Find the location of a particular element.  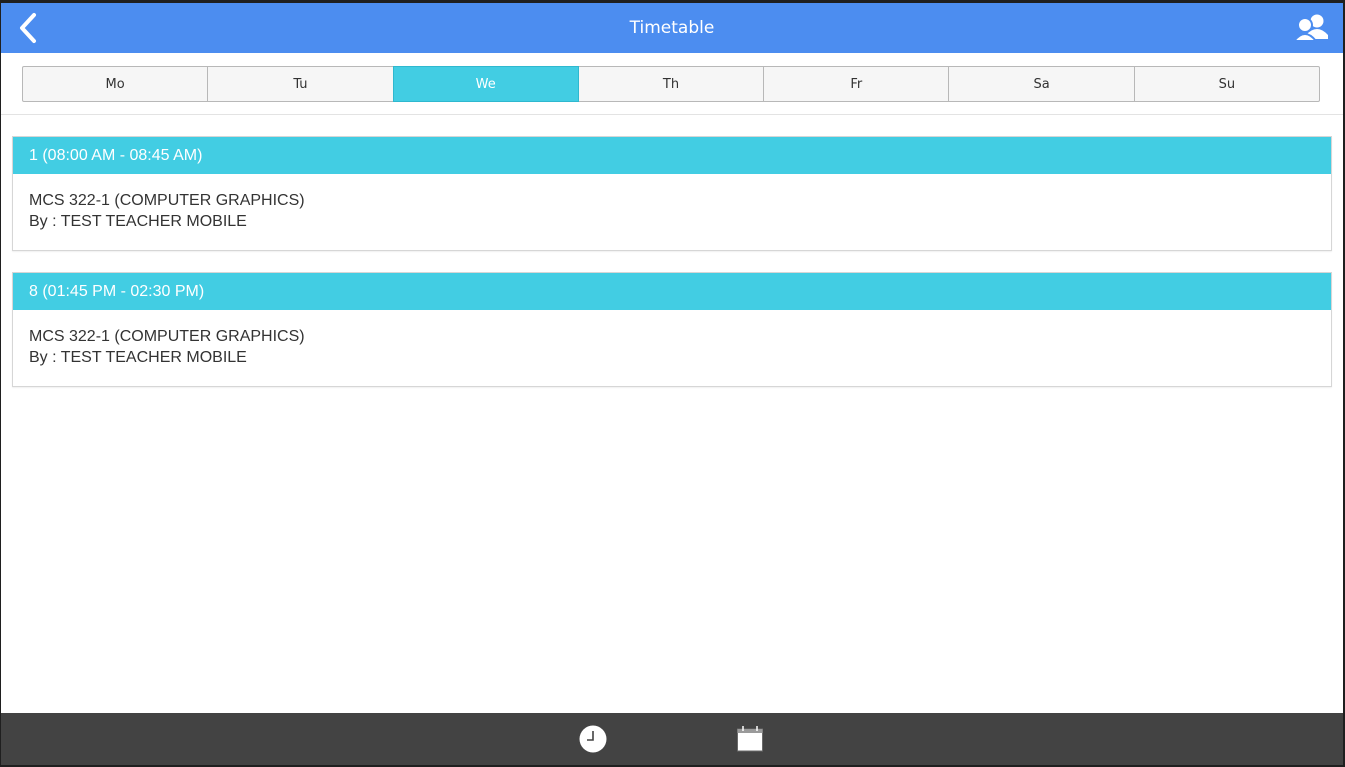

day-selector: Mo Tu We Th Fr Sa Su is located at coordinates (672, 84).